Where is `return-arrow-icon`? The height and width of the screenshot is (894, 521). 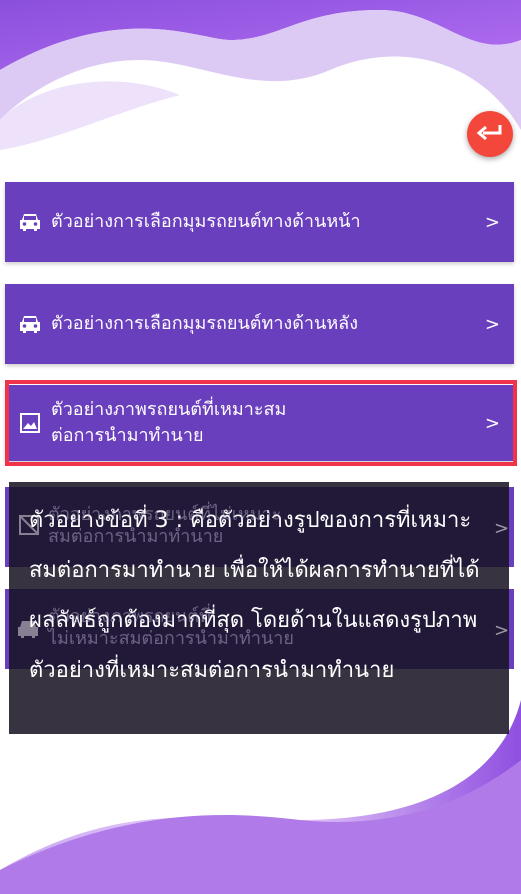 return-arrow-icon is located at coordinates (489, 133).